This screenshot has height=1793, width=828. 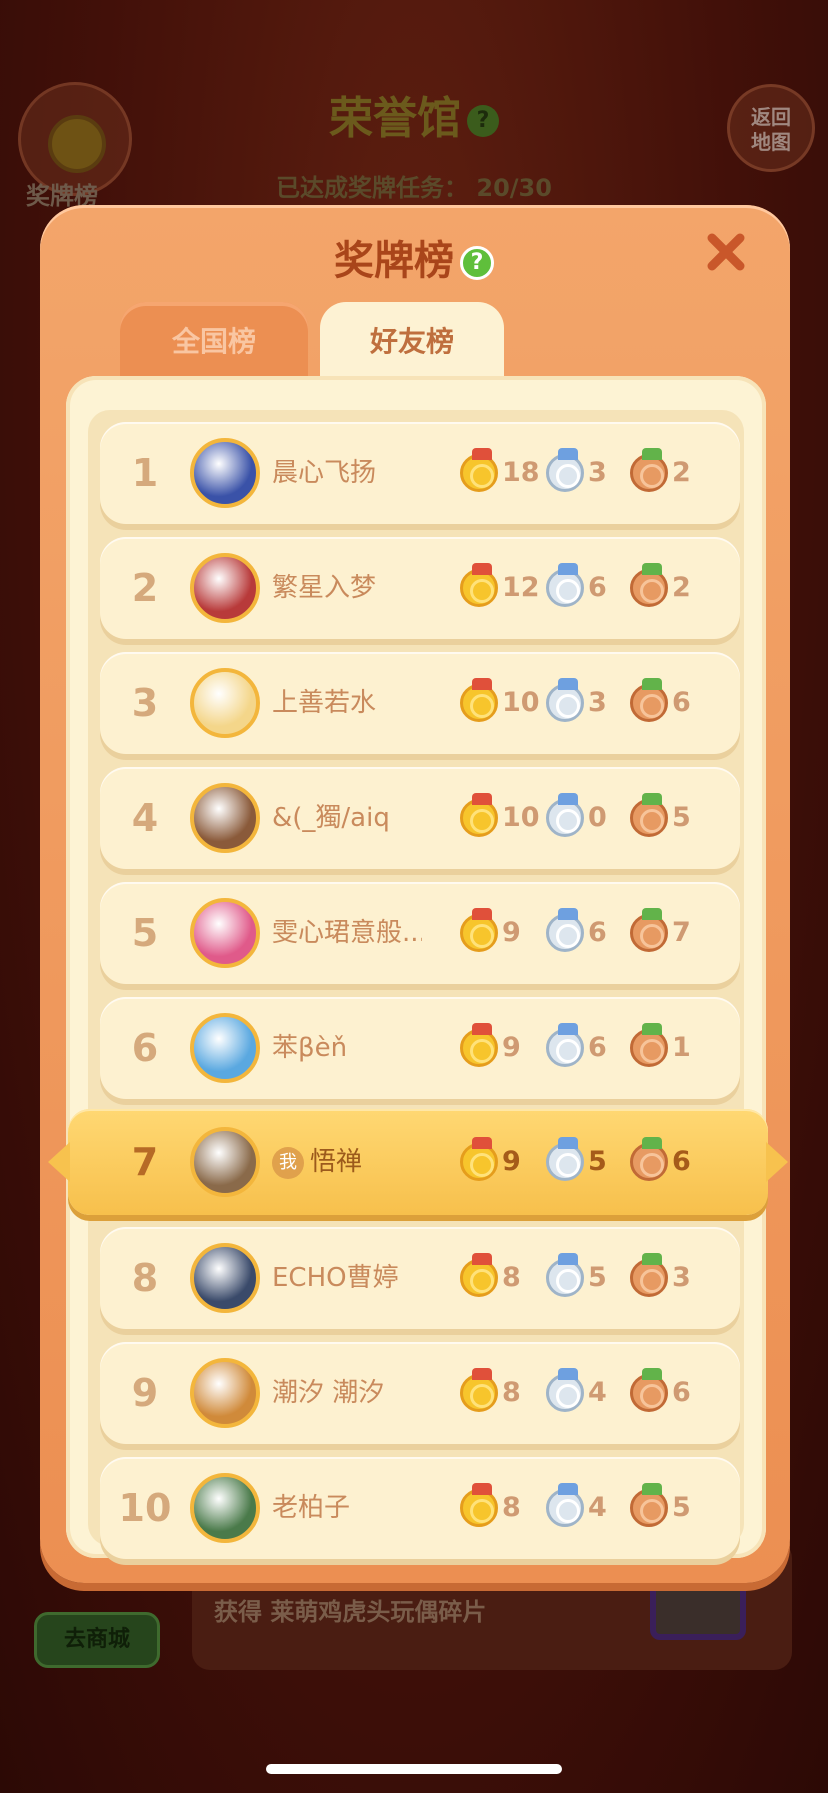 I want to click on self-row-left-arrow, so click(x=59, y=1162).